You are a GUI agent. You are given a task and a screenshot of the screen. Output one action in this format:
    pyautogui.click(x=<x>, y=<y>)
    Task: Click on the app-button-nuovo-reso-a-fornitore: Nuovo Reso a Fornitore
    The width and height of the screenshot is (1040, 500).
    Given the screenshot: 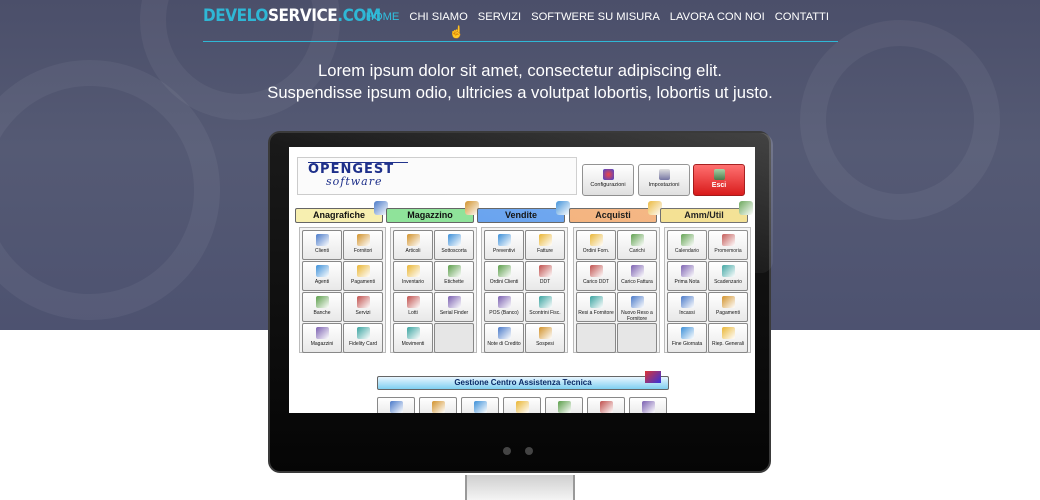 What is the action you would take?
    pyautogui.click(x=637, y=307)
    